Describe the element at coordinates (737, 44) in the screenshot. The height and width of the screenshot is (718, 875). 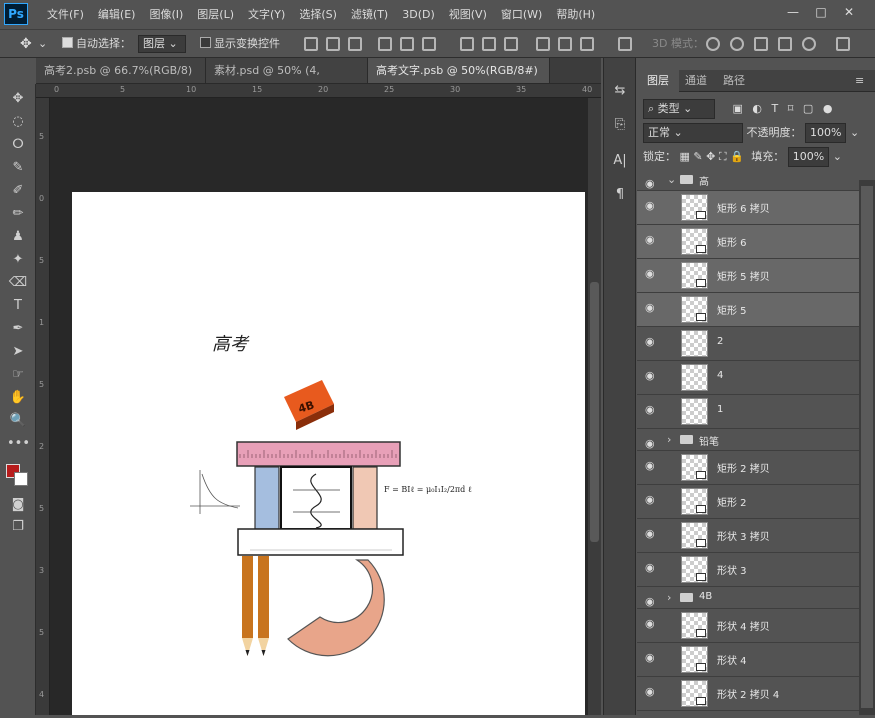
I see `3d-roll-icon` at that location.